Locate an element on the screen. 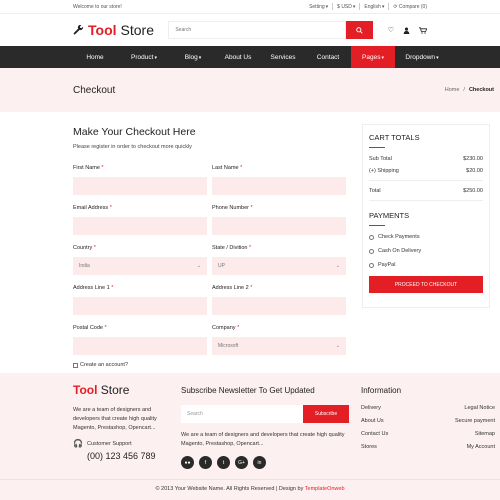  facebook-icon: f is located at coordinates (205, 462).